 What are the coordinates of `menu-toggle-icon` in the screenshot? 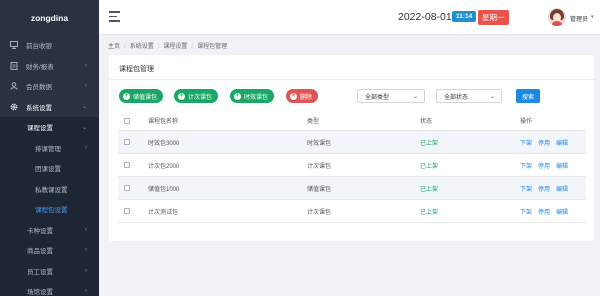 It's located at (114, 18).